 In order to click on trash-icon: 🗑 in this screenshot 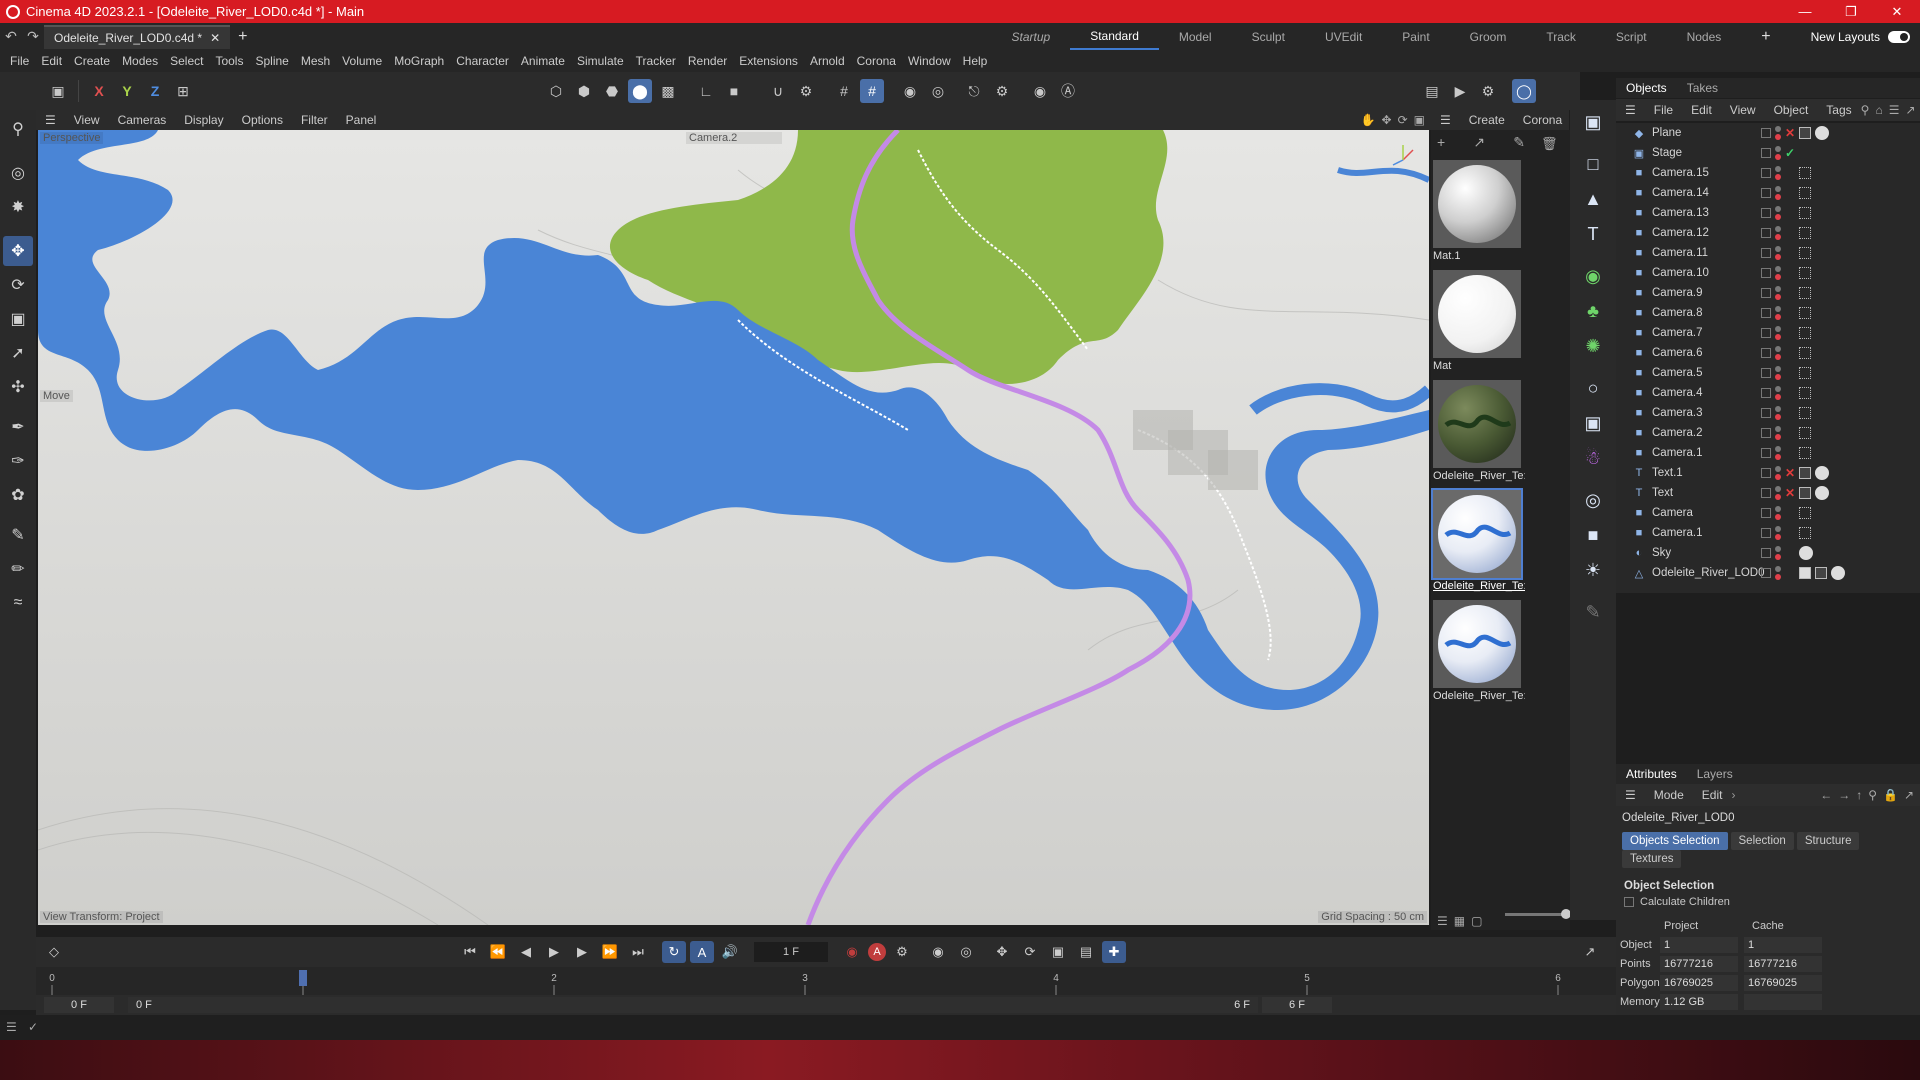, I will do `click(1549, 144)`.